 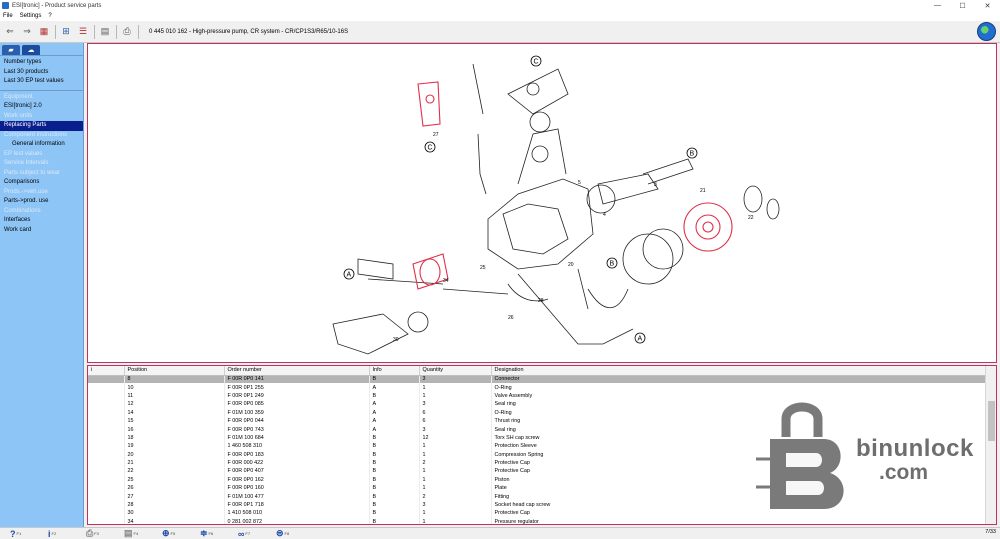 I want to click on binoculars-button: ∞ F7, so click(x=252, y=534).